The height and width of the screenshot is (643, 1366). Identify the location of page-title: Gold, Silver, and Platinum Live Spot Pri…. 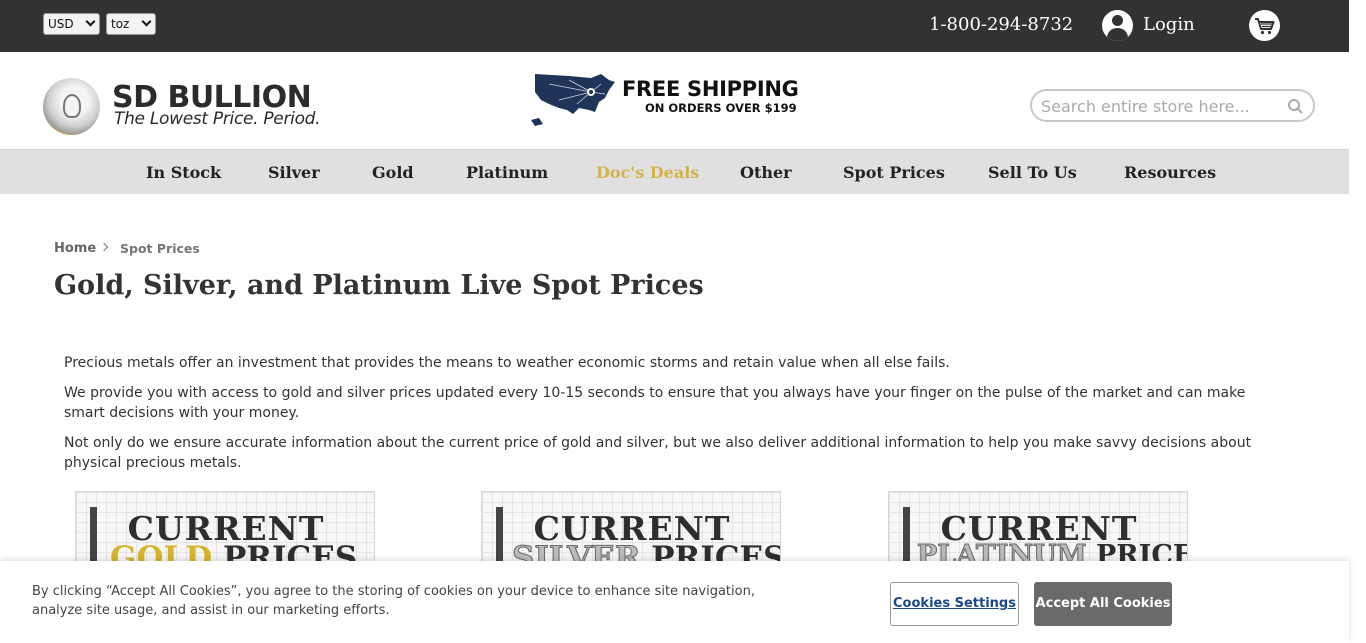
(379, 285).